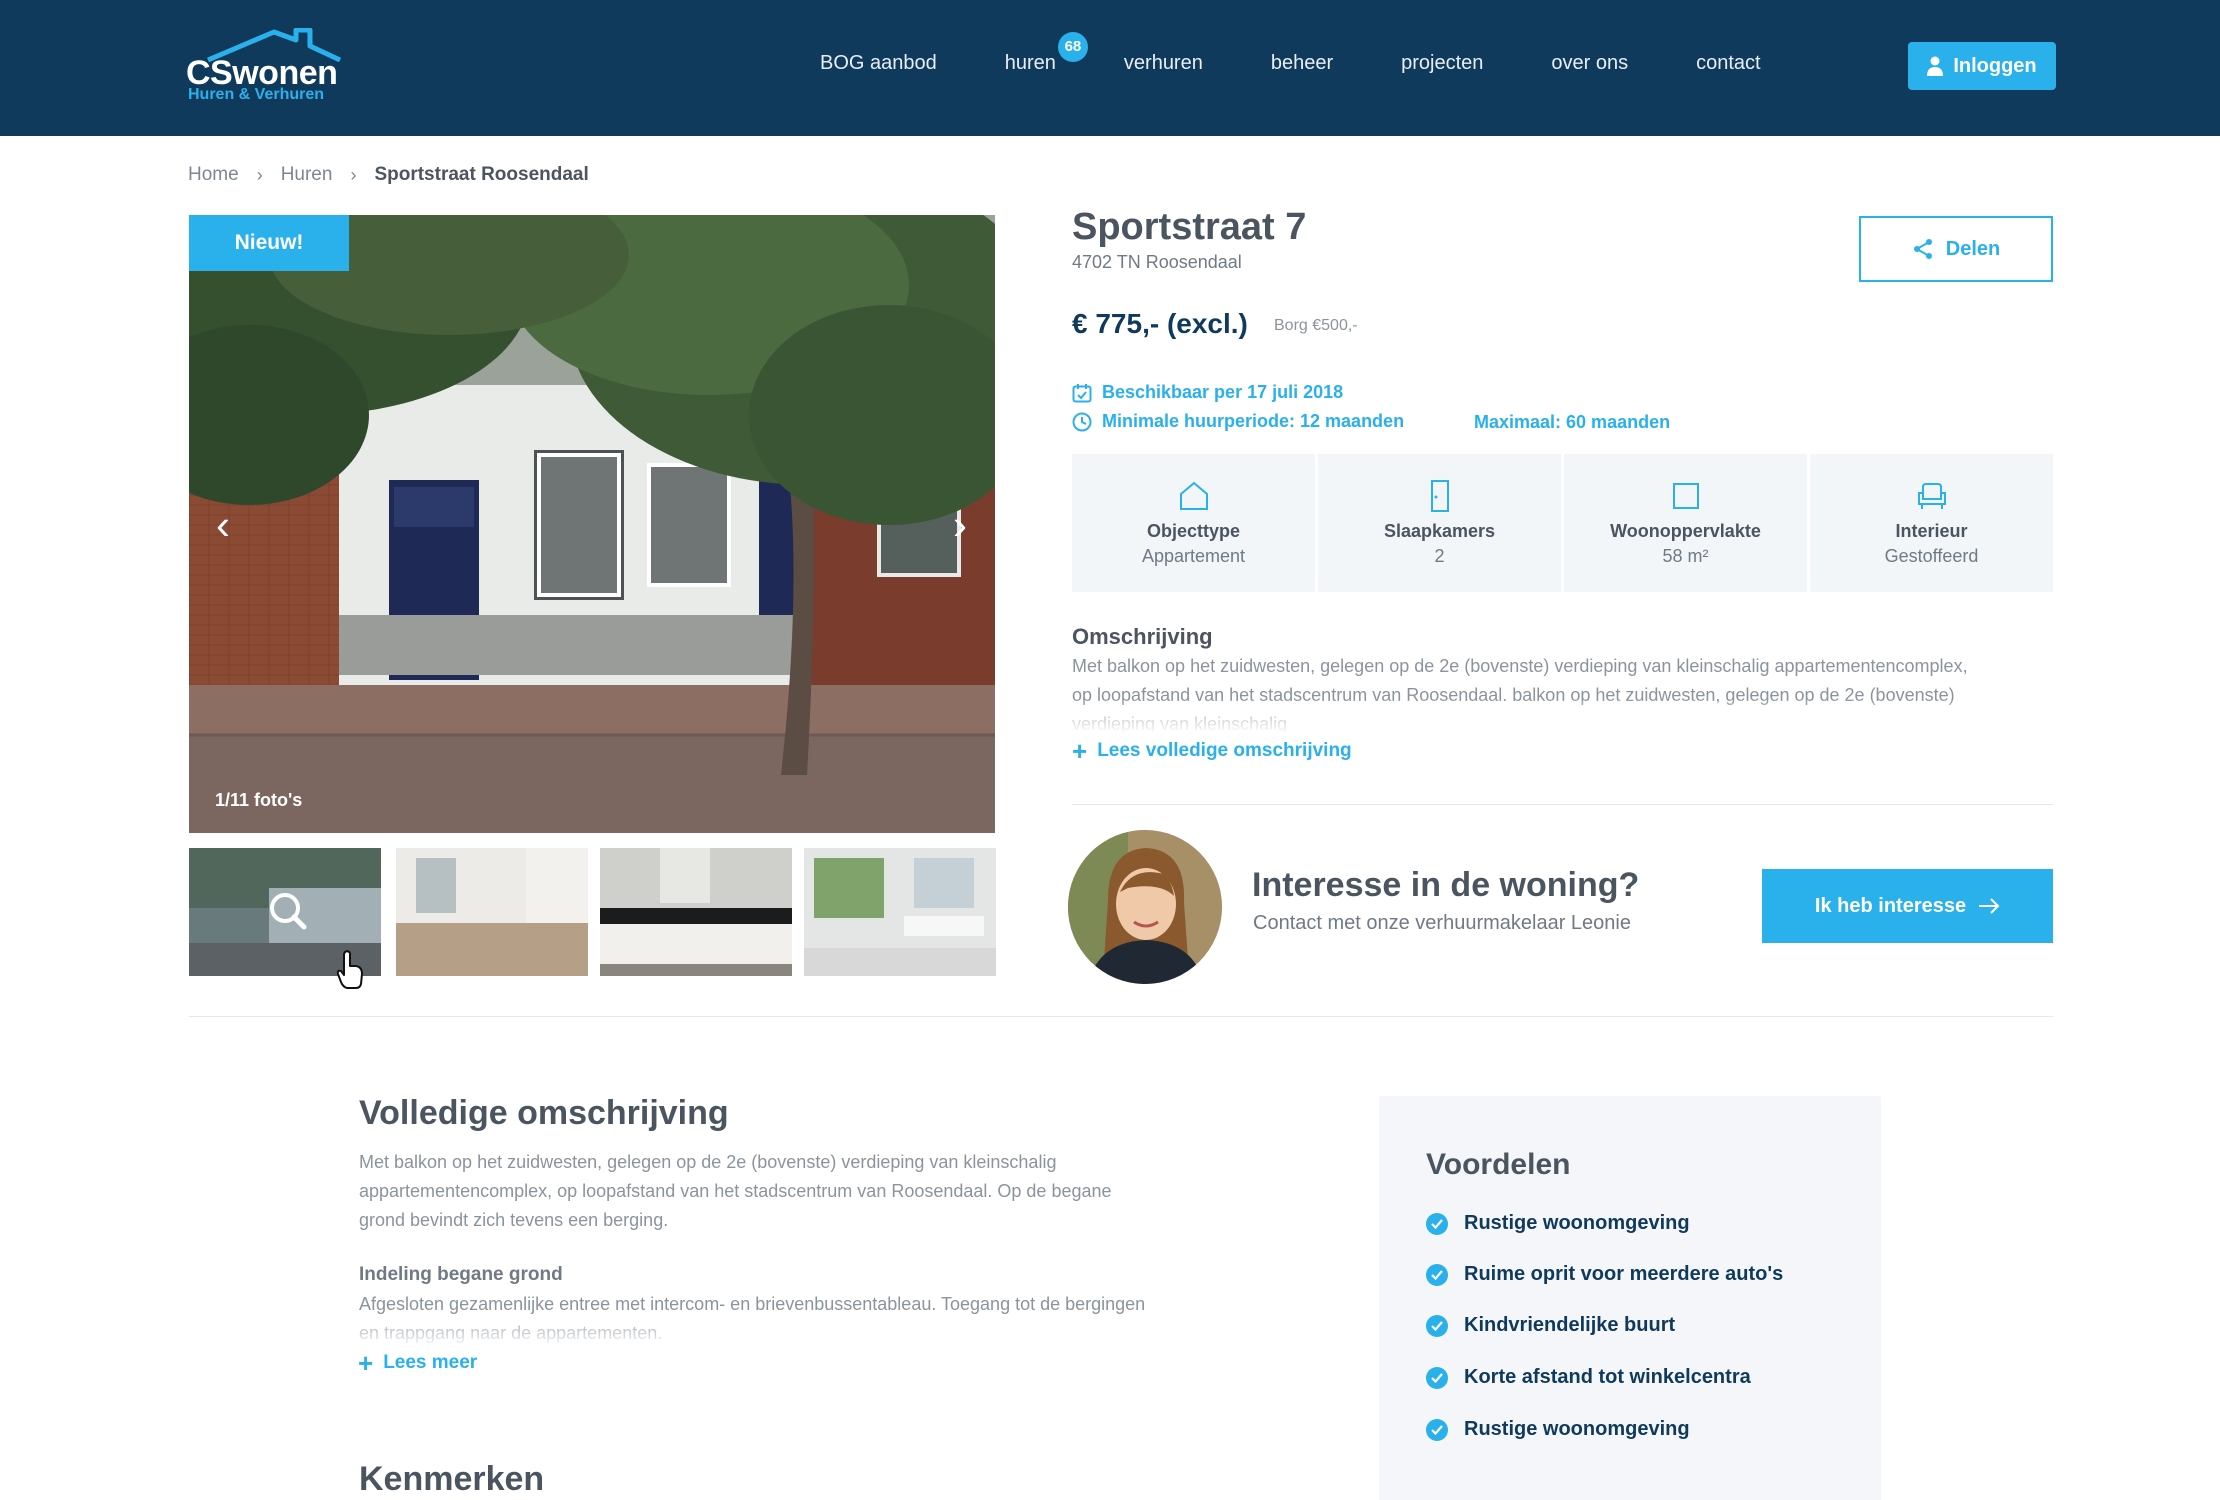  I want to click on brand-logo: CSwonen Huren & Verhuren, so click(266, 68).